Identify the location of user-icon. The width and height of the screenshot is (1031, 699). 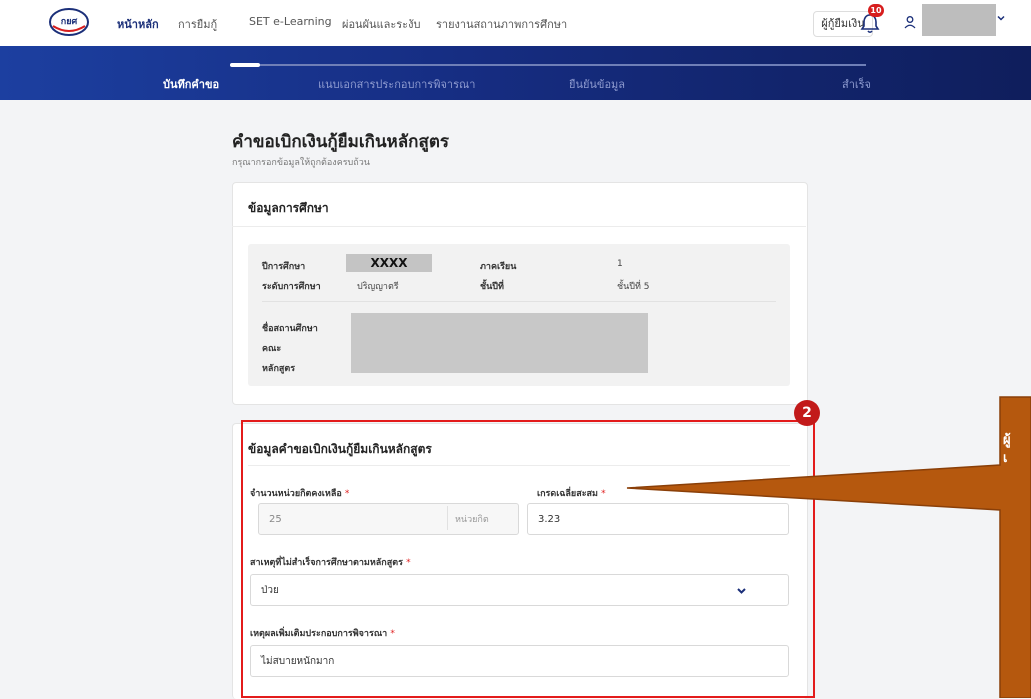
(910, 22).